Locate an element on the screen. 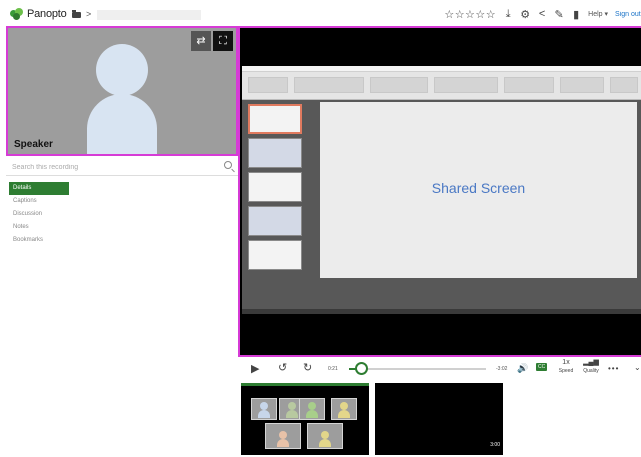  tab-discussion: Discussion is located at coordinates (39, 214).